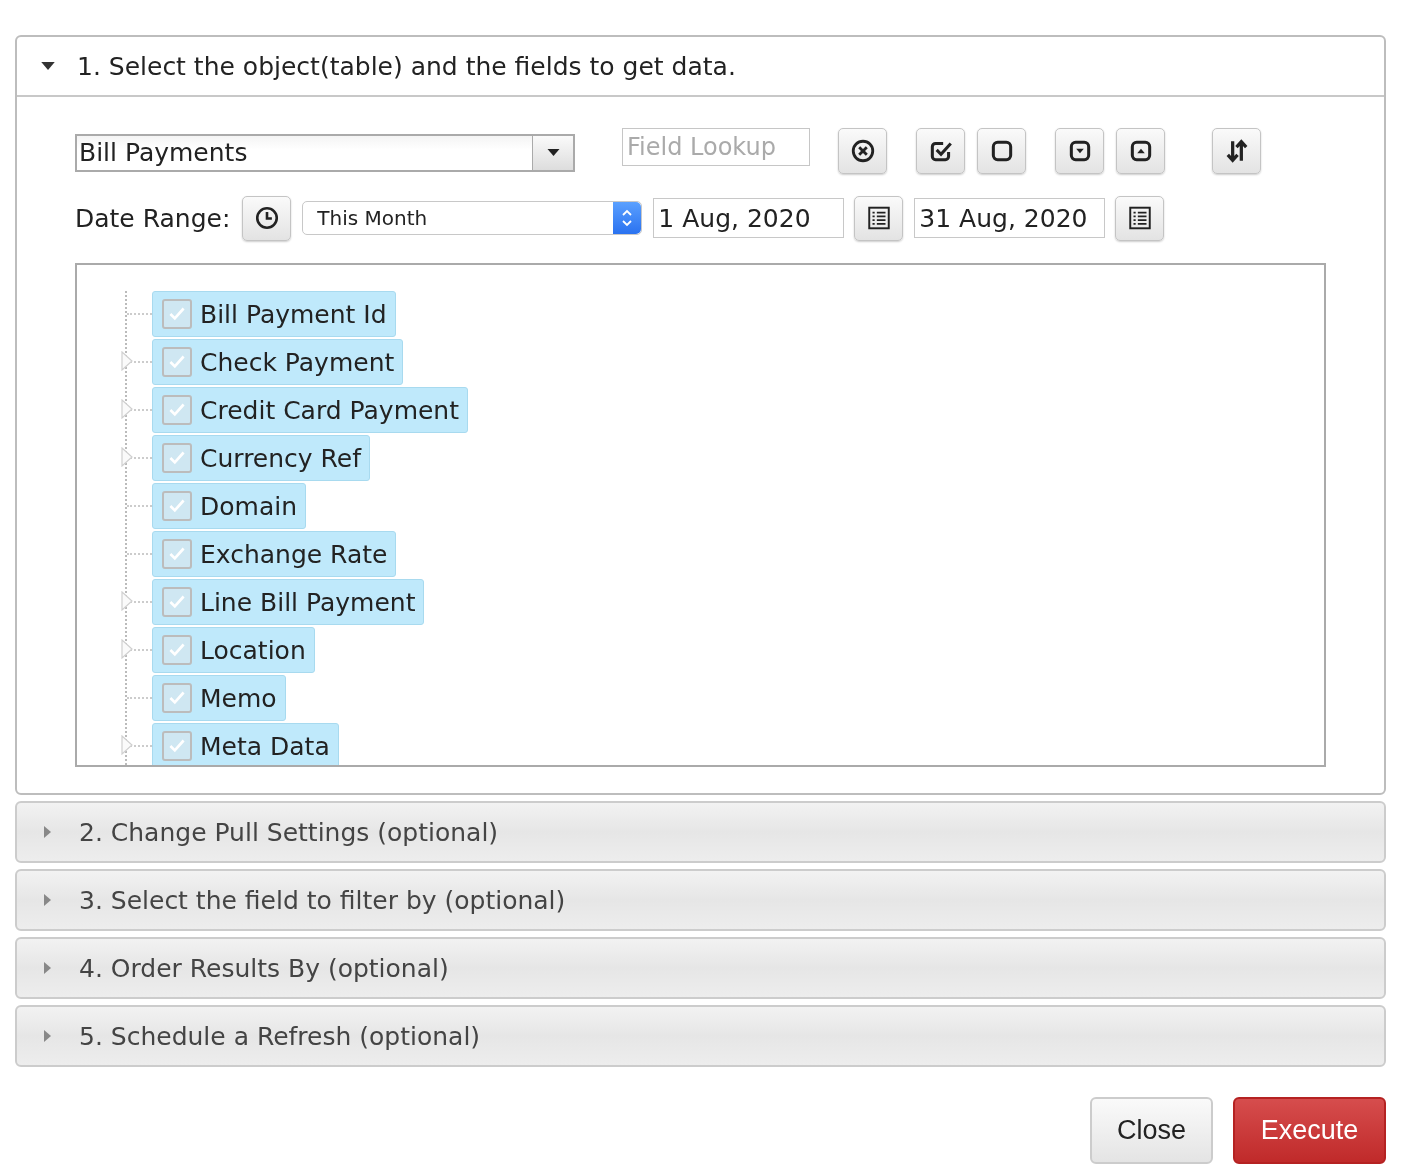  Describe the element at coordinates (1309, 1130) in the screenshot. I see `execute-button: Execute` at that location.